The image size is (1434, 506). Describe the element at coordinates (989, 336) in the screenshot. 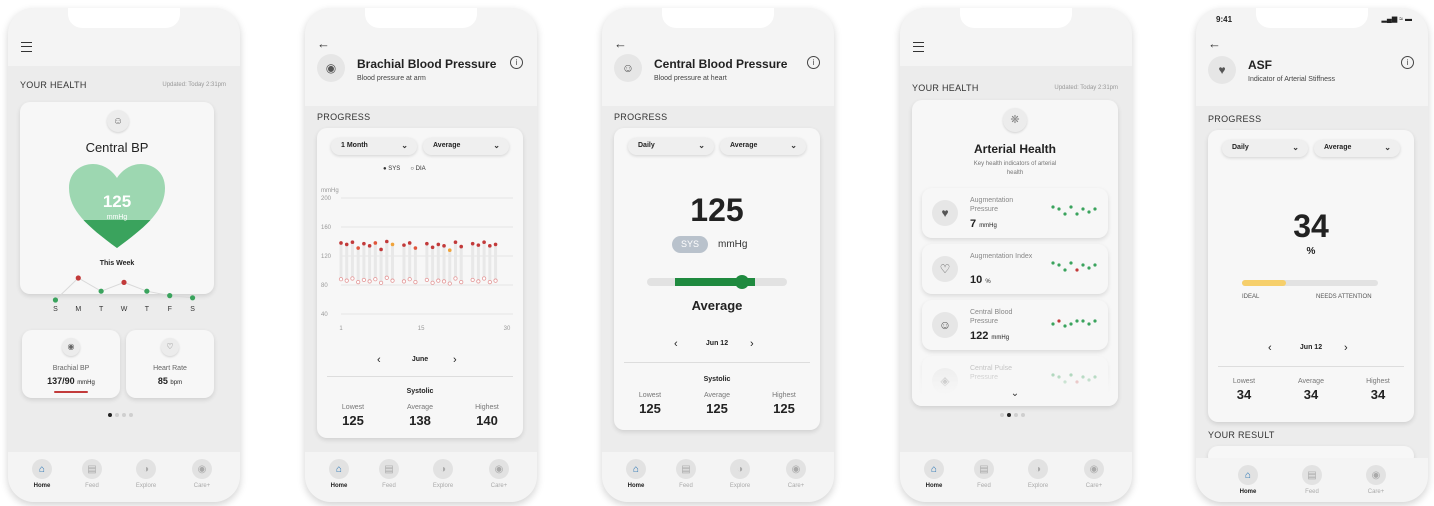

I see `metric-value: 122 mmHg` at that location.